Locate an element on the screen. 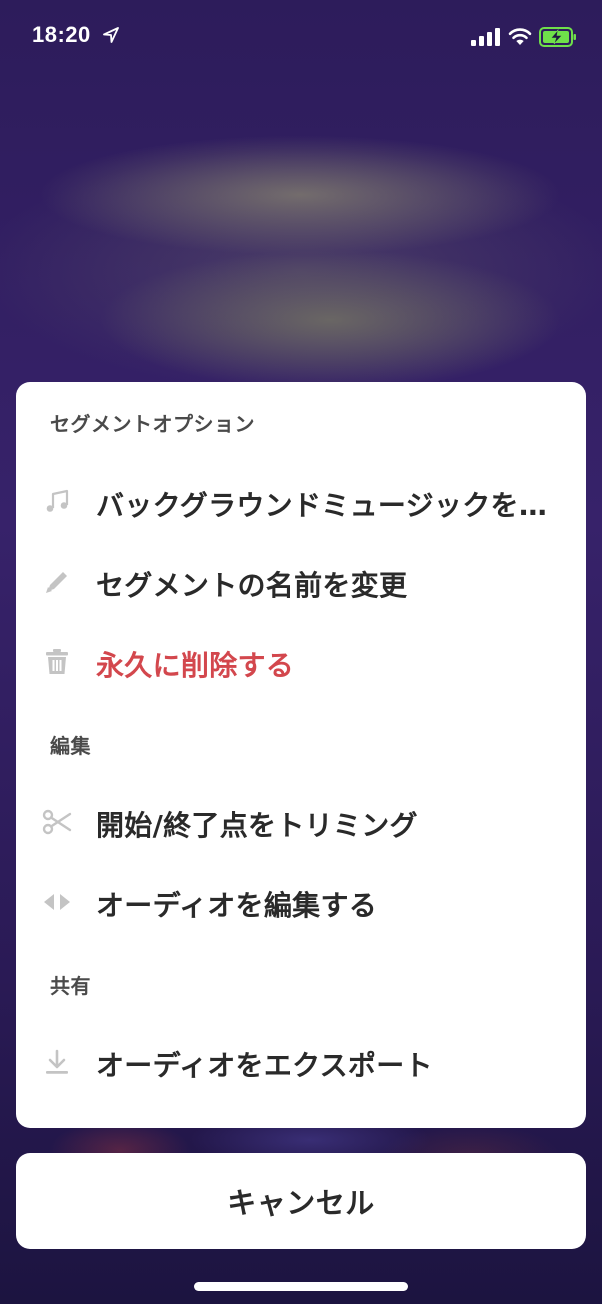 This screenshot has width=602, height=1304. signal-bars-icon is located at coordinates (485, 37).